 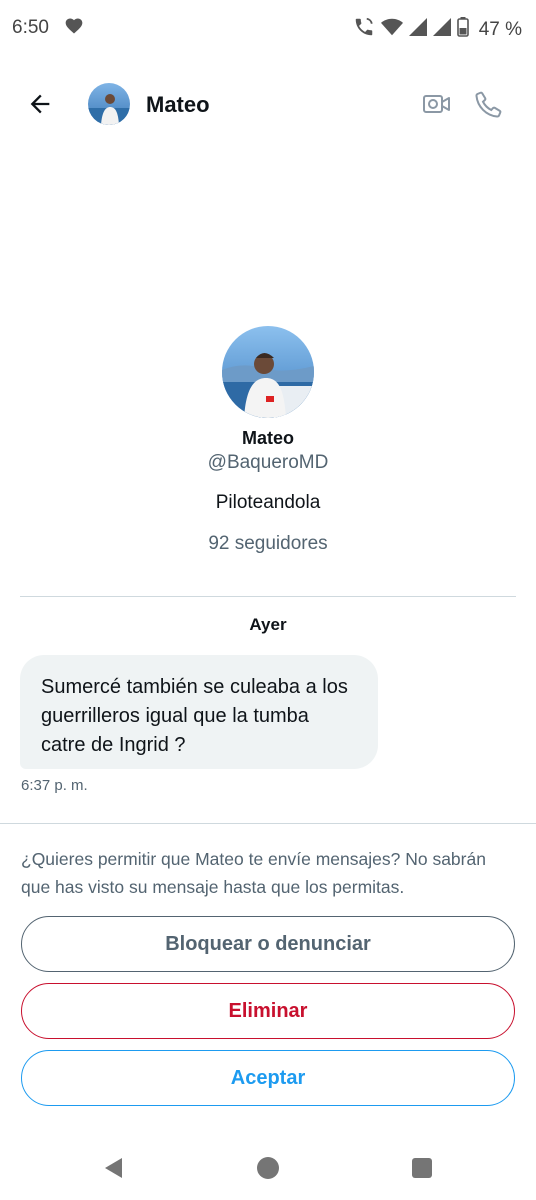 What do you see at coordinates (422, 1168) in the screenshot?
I see `nav-recents-button` at bounding box center [422, 1168].